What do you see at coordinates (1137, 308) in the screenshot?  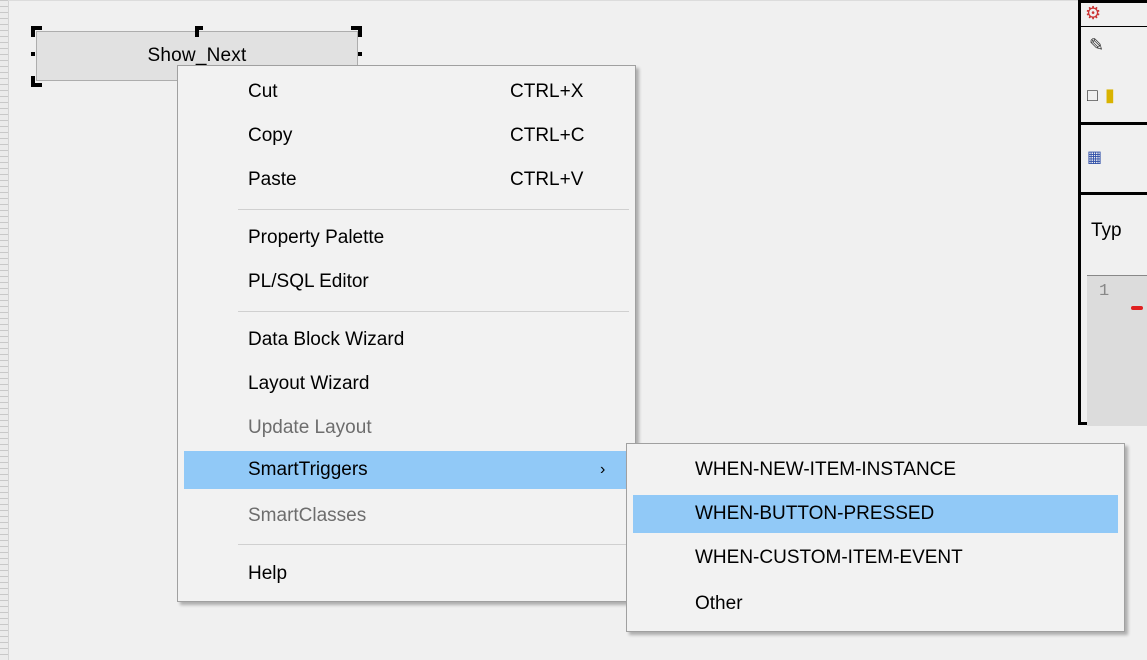 I see `error-marker` at bounding box center [1137, 308].